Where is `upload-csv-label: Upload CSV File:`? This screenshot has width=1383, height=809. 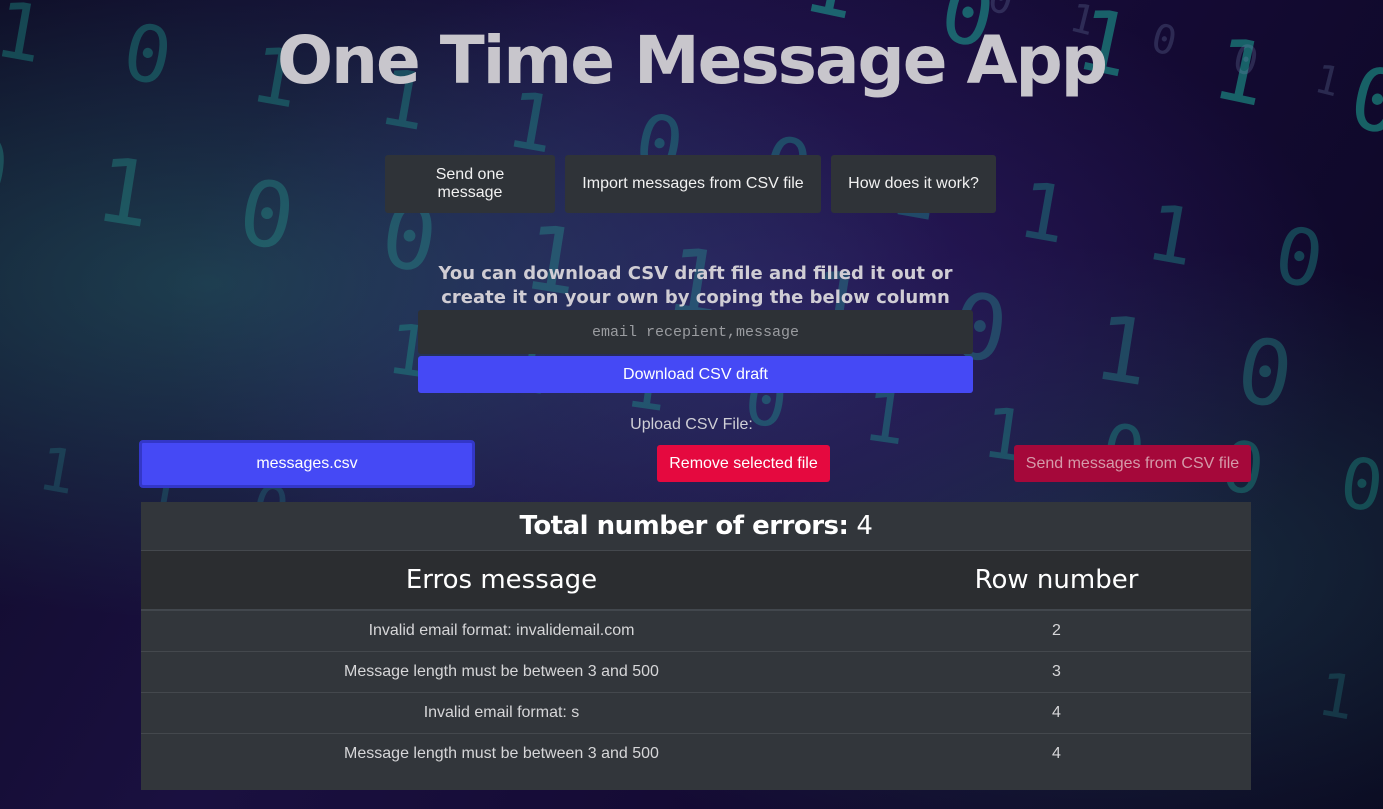 upload-csv-label: Upload CSV File: is located at coordinates (691, 424).